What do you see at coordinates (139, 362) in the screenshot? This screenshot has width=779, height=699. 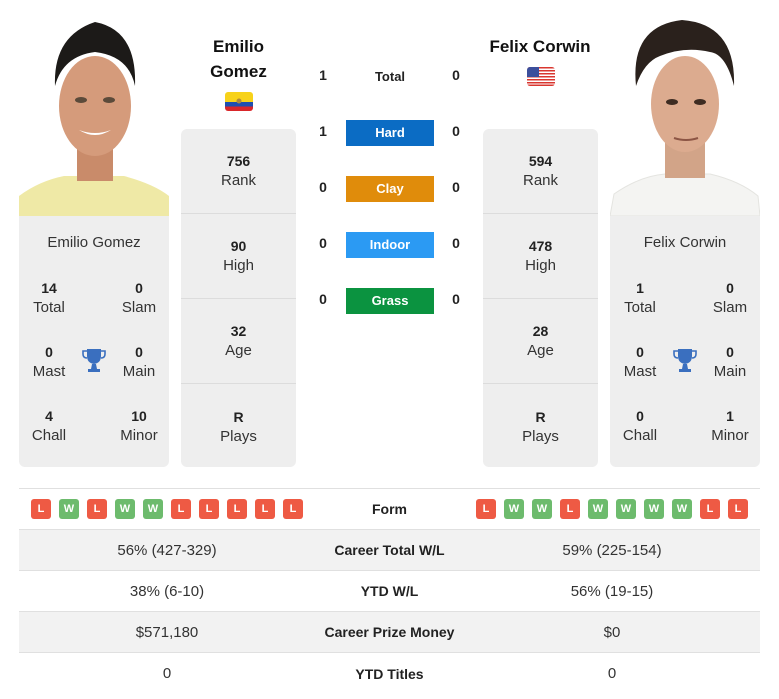 I see `player1-titles-main: 0 Main` at bounding box center [139, 362].